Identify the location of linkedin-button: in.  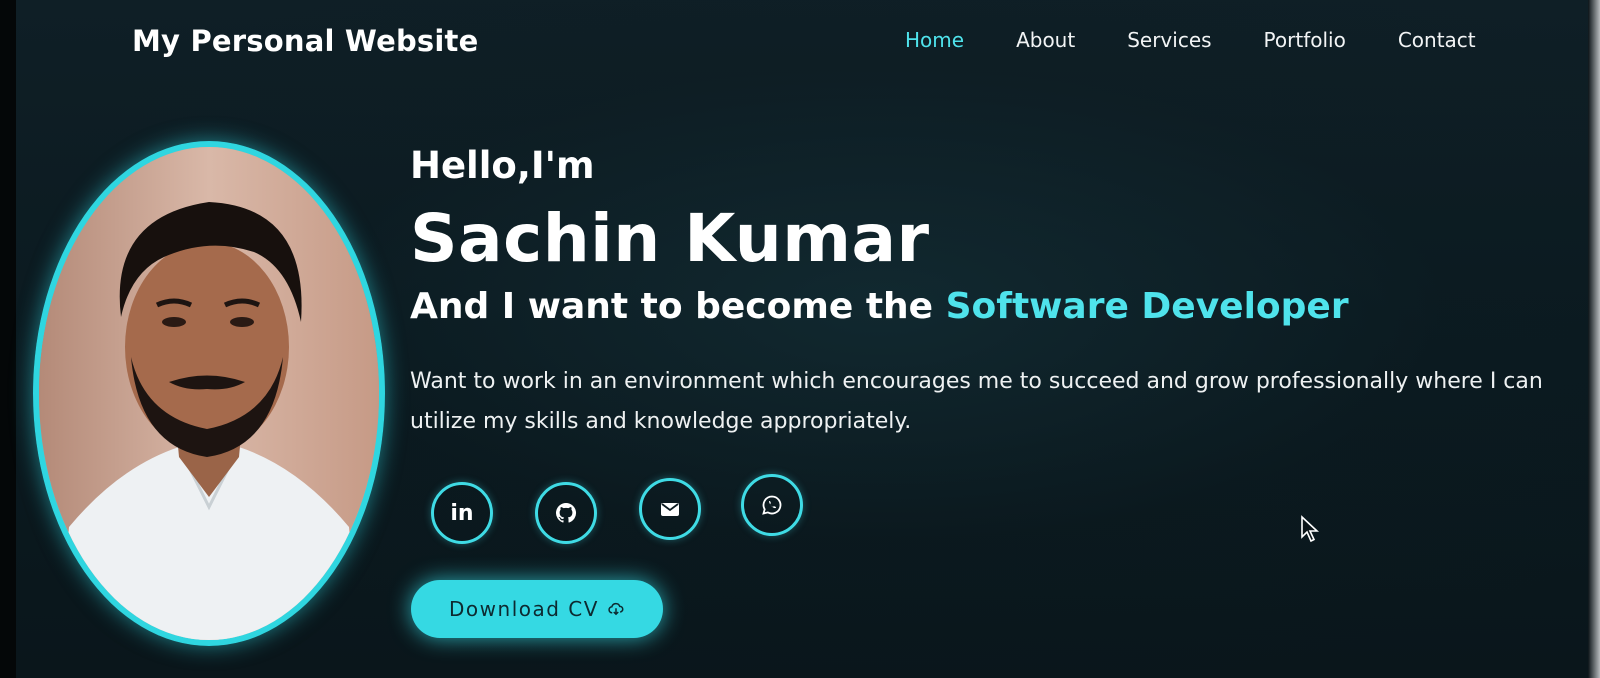
(462, 513).